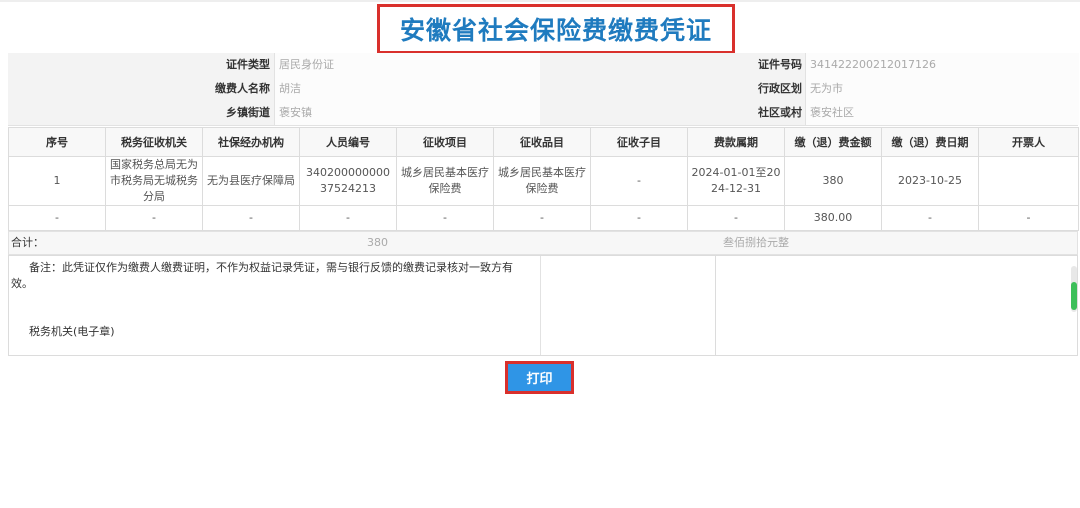  What do you see at coordinates (57, 181) in the screenshot?
I see `cell-index: 1` at bounding box center [57, 181].